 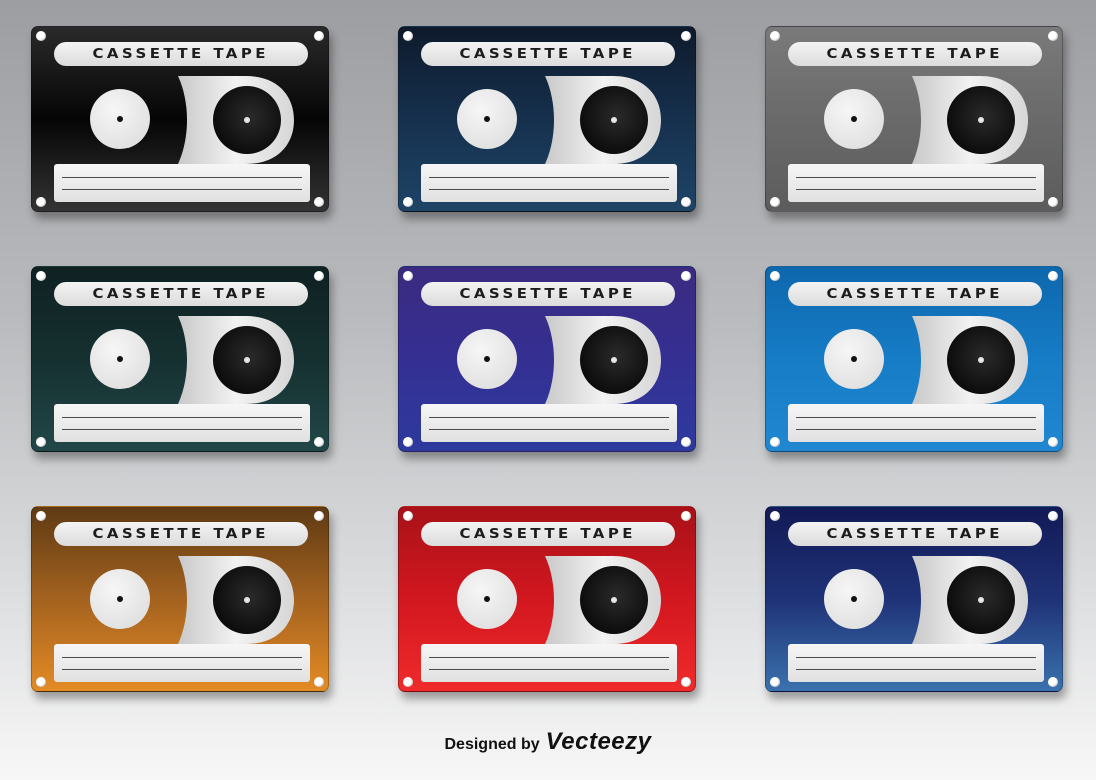 What do you see at coordinates (492, 744) in the screenshot?
I see `credit-prefix: Designed by` at bounding box center [492, 744].